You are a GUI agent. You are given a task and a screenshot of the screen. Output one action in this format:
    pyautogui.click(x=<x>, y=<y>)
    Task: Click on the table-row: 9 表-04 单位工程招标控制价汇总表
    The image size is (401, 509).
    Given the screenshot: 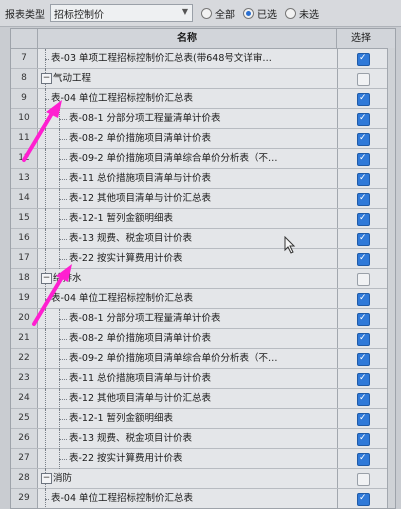 What is the action you would take?
    pyautogui.click(x=203, y=99)
    